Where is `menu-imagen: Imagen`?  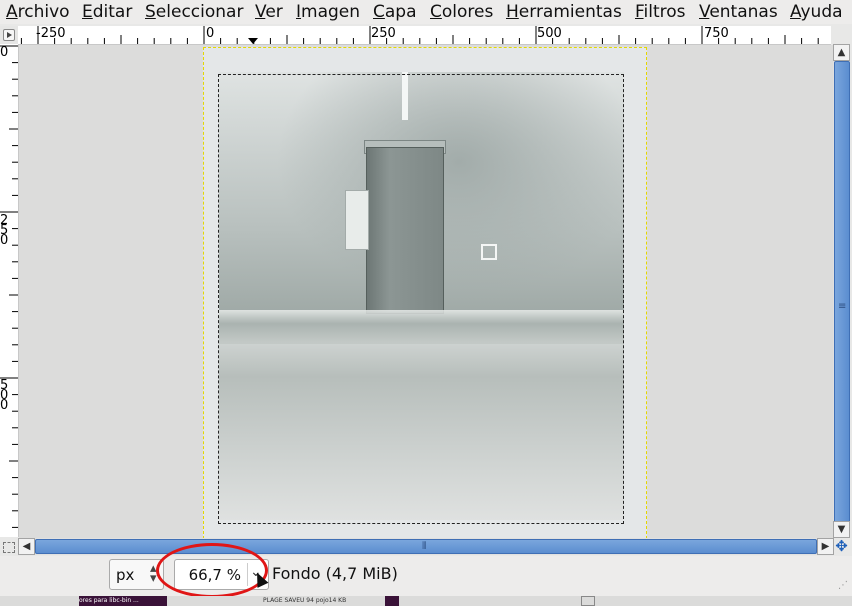 menu-imagen: Imagen is located at coordinates (328, 12).